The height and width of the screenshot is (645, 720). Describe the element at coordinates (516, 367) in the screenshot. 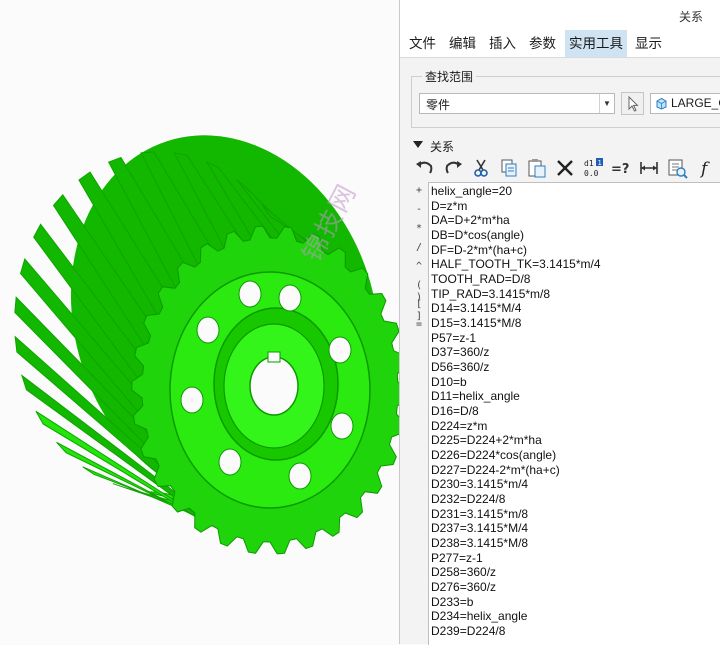

I see `relation-line: D56=360/z` at that location.